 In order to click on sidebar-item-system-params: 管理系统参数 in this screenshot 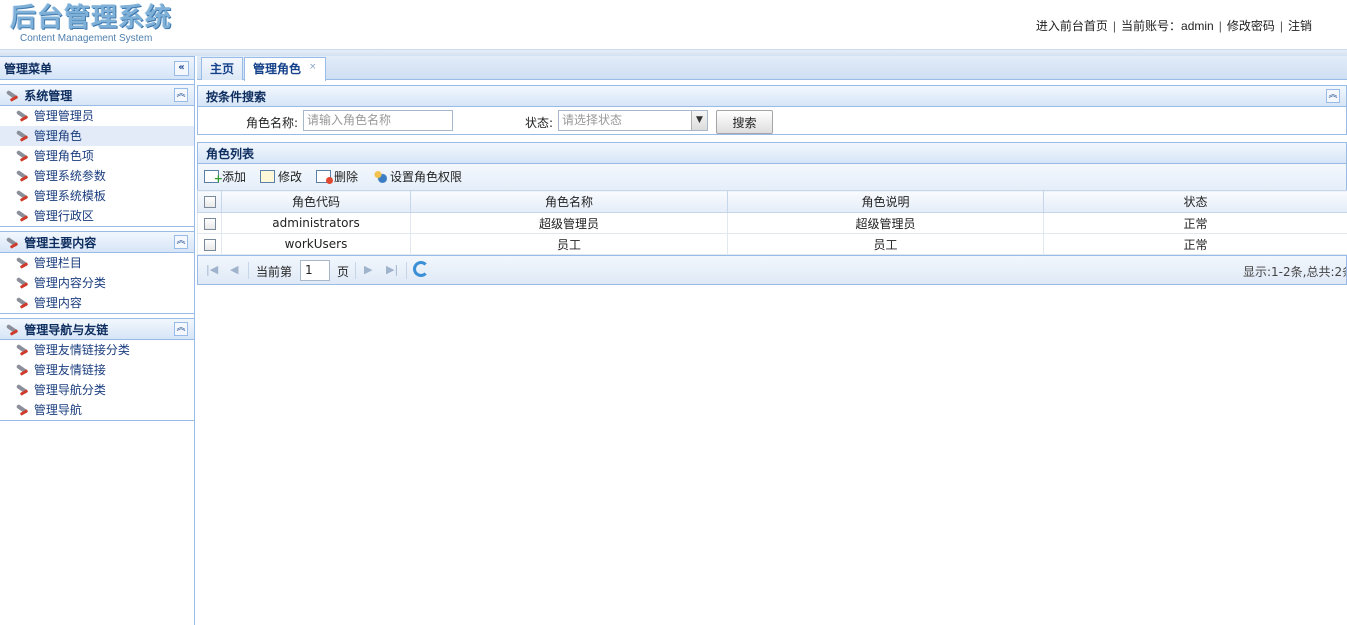, I will do `click(97, 176)`.